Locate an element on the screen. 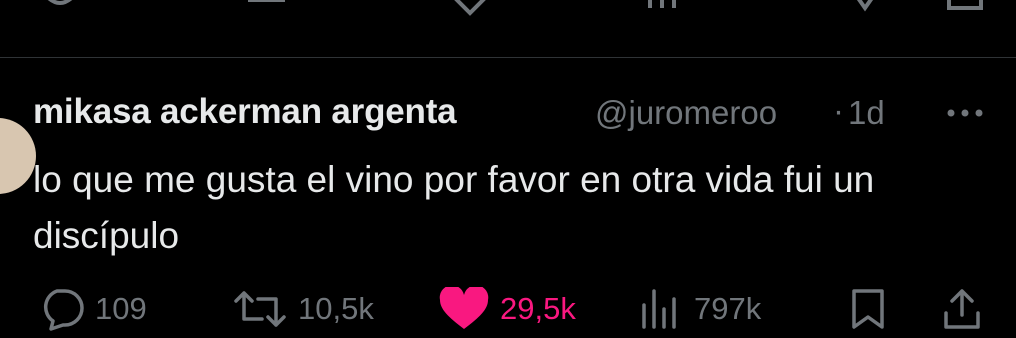 This screenshot has width=1016, height=338. avatar is located at coordinates (18, 156).